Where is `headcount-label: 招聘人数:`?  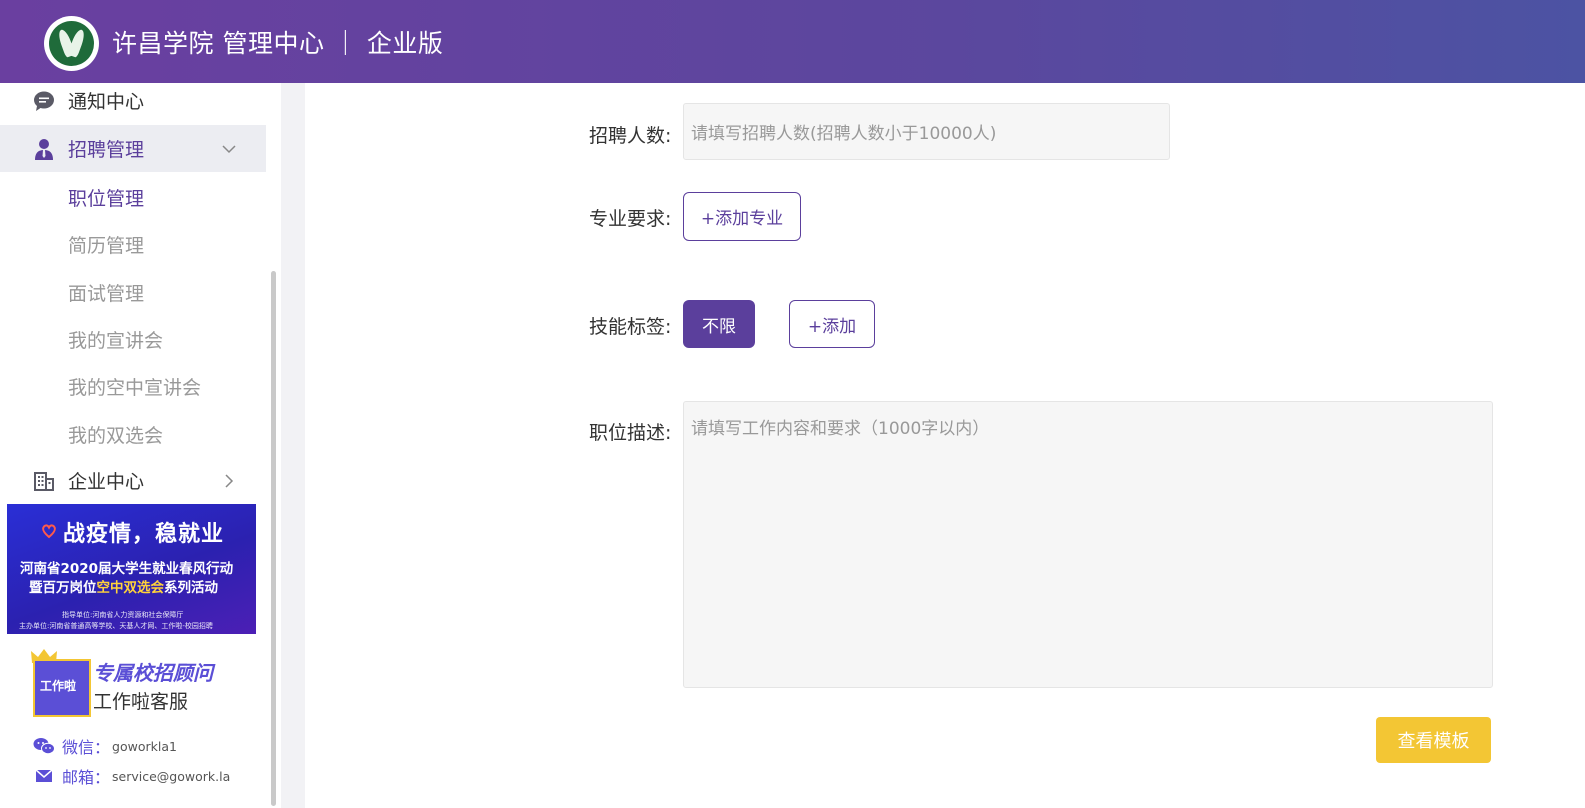
headcount-label: 招聘人数: is located at coordinates (630, 136).